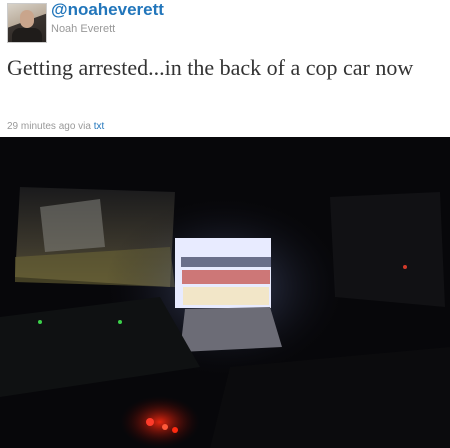  What do you see at coordinates (84, 126) in the screenshot?
I see `via-label: via` at bounding box center [84, 126].